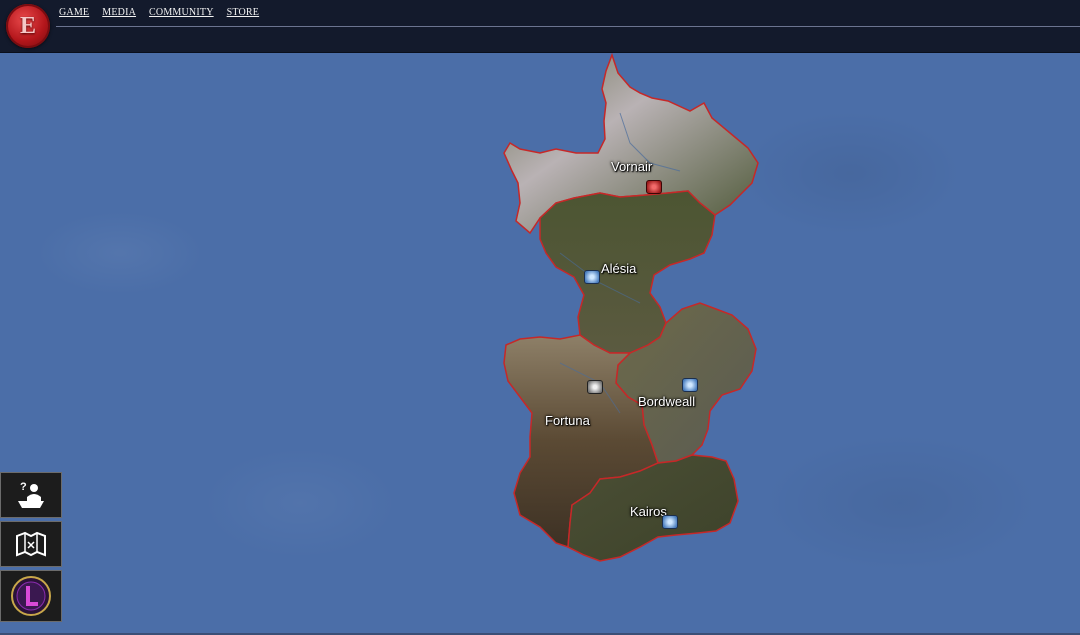 This screenshot has width=1080, height=635. Describe the element at coordinates (568, 26) in the screenshot. I see `nav-divider` at that location.